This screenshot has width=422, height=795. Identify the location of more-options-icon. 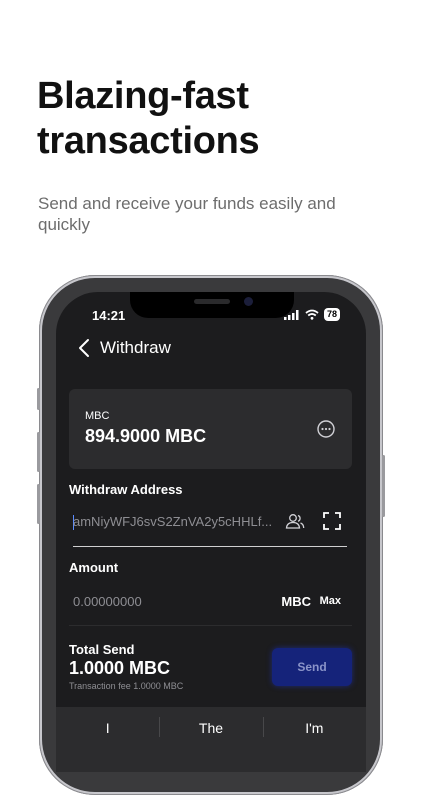
(326, 429).